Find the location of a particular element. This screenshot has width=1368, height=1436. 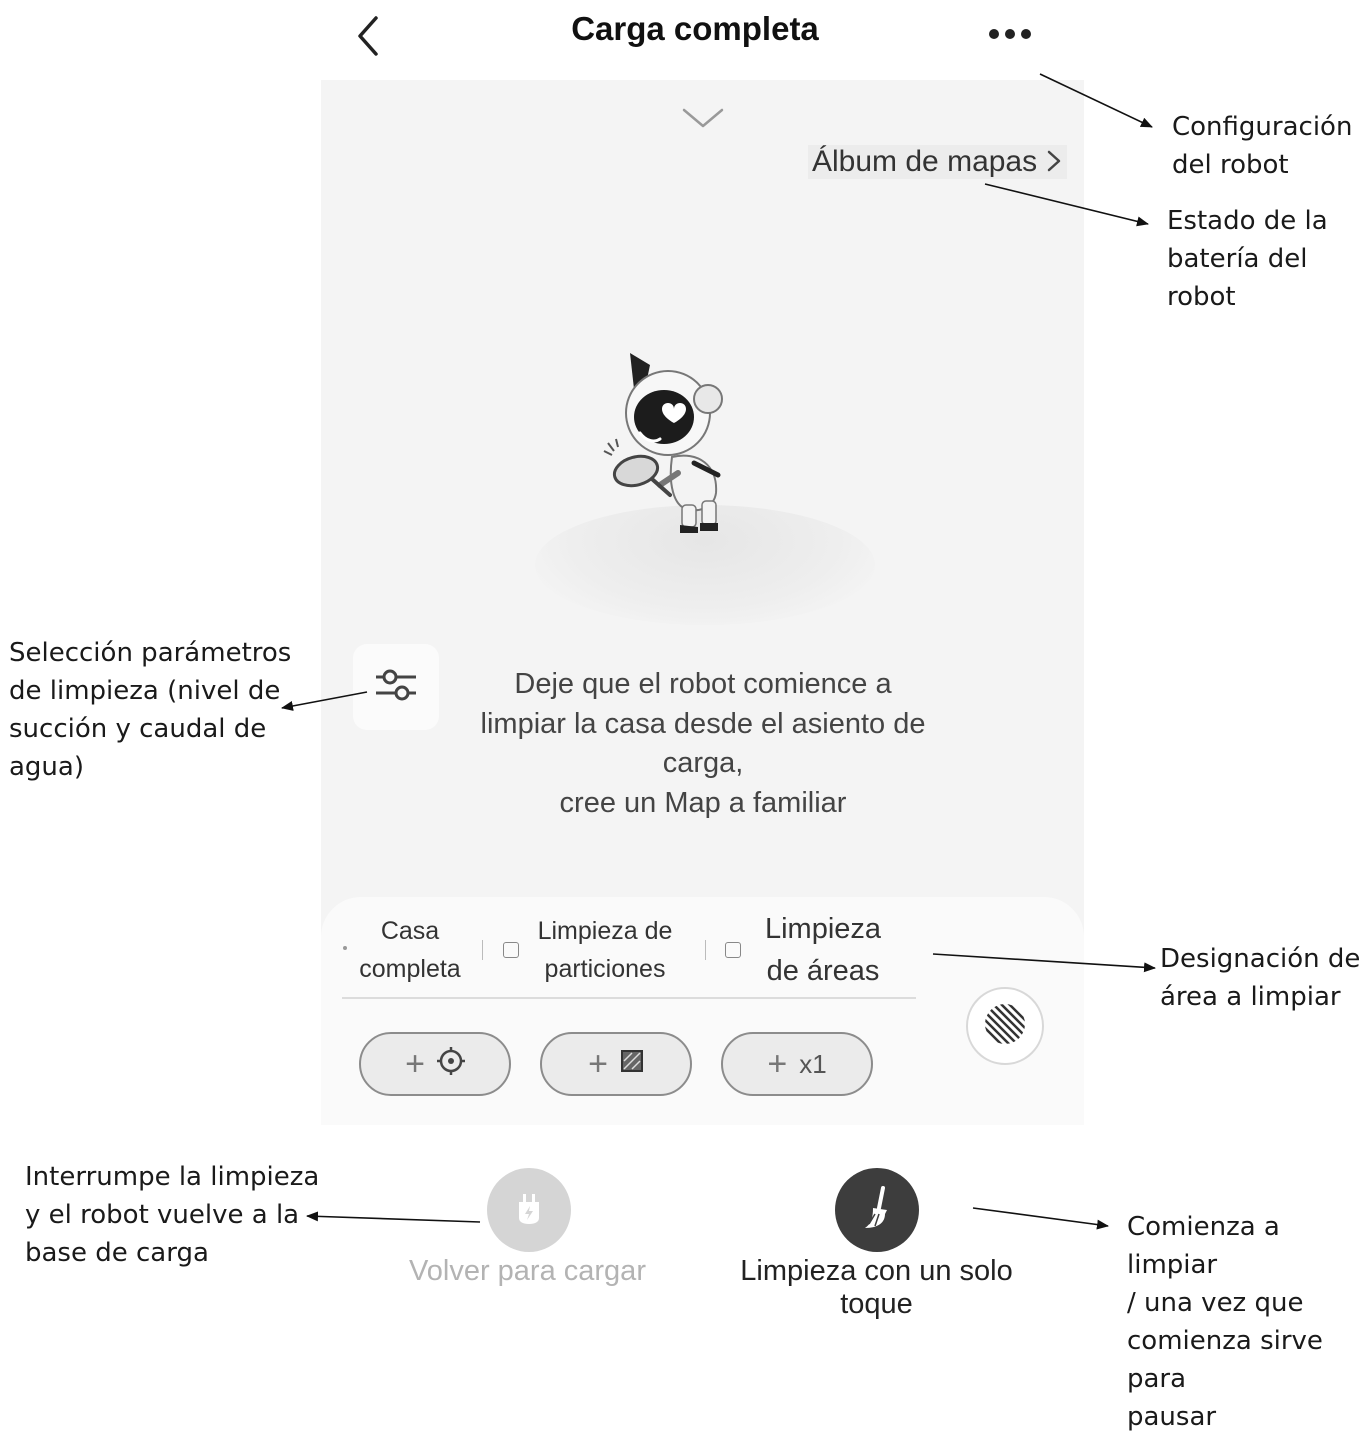

hatch-pattern-icon is located at coordinates (1005, 1026).